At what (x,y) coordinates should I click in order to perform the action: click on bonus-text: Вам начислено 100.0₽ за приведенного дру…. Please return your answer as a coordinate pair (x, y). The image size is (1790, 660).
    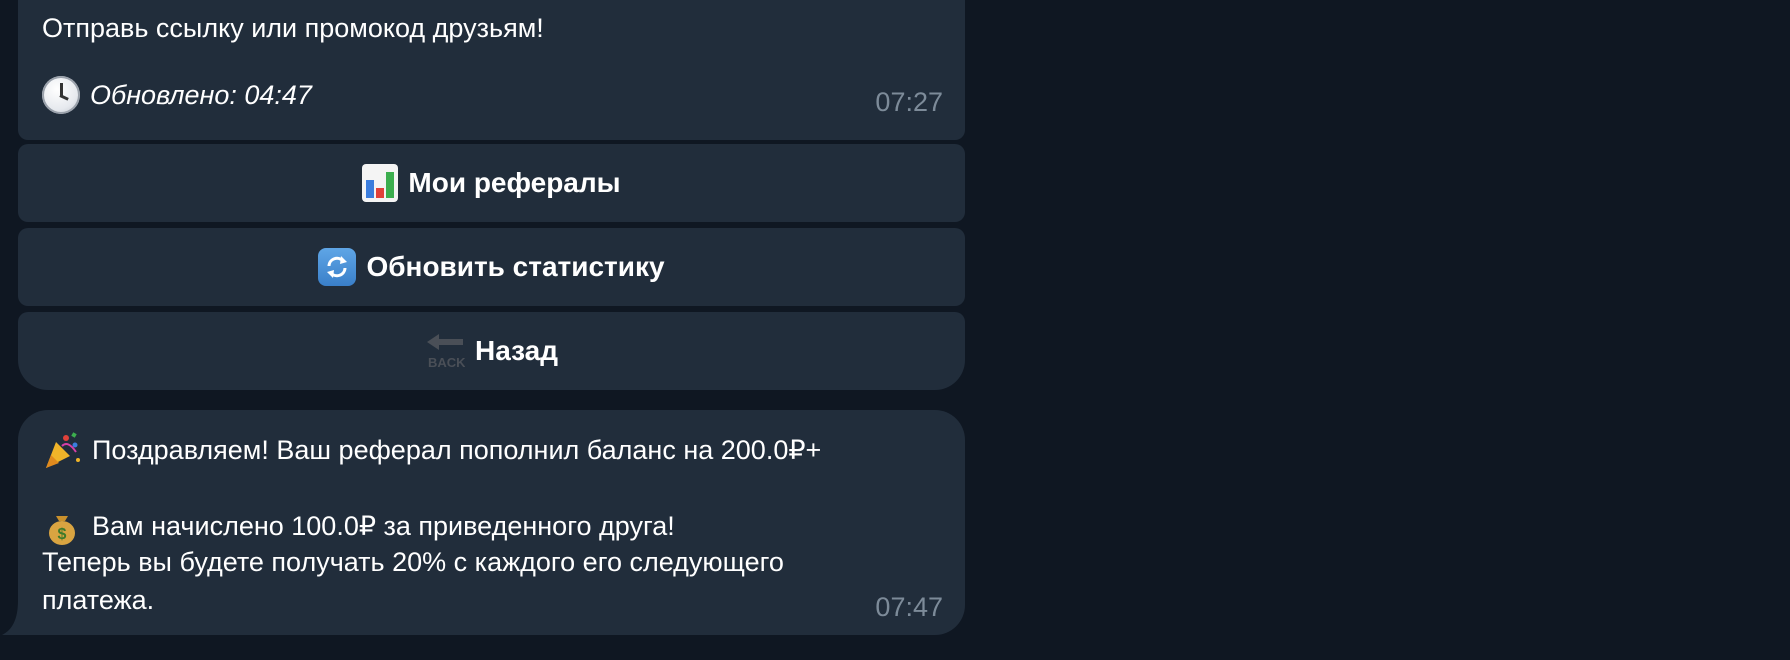
    Looking at the image, I should click on (383, 526).